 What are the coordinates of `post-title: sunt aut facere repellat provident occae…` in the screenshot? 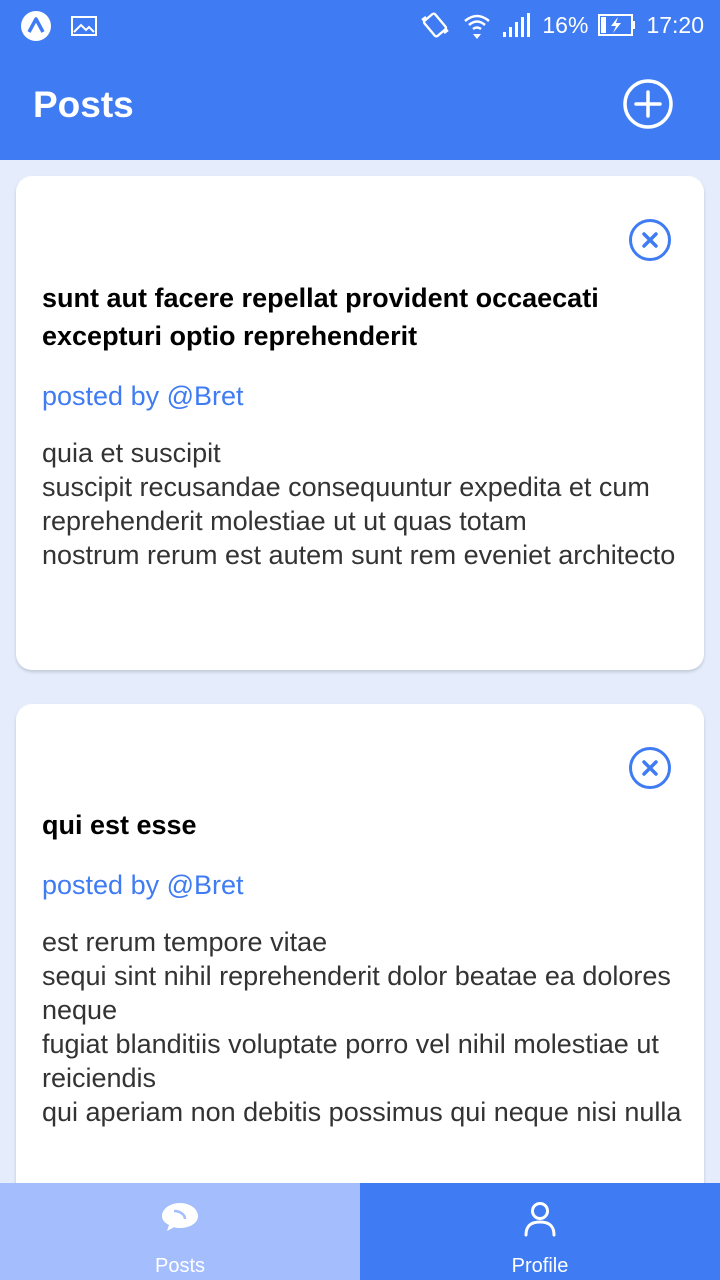 It's located at (320, 317).